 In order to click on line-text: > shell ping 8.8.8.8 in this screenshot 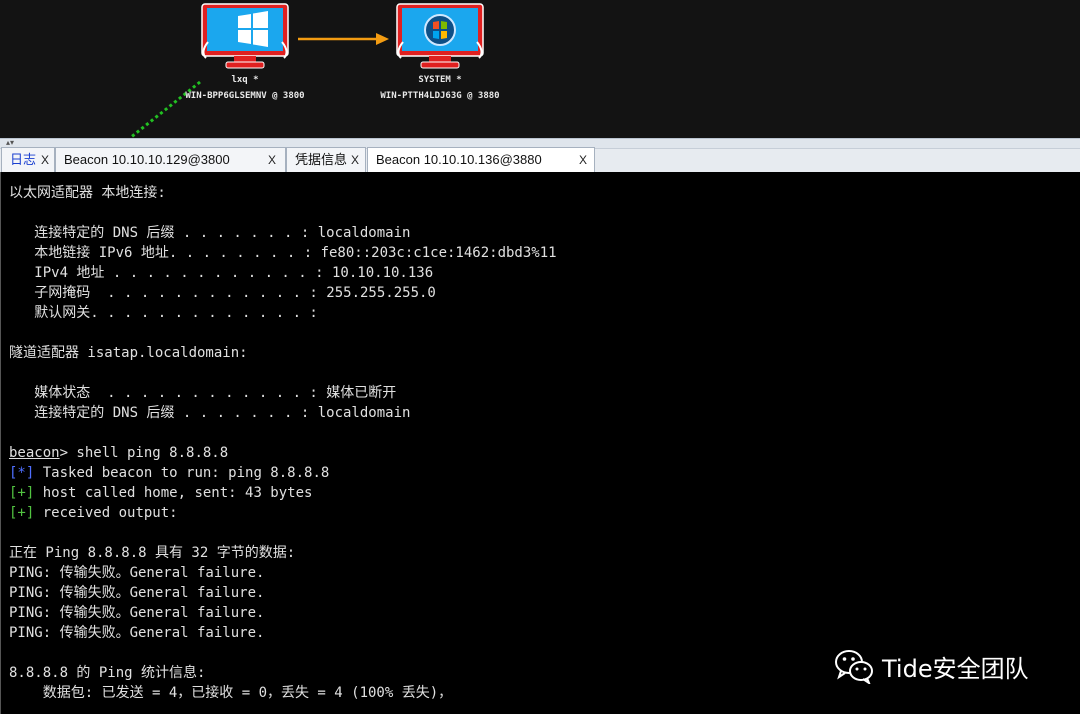, I will do `click(144, 453)`.